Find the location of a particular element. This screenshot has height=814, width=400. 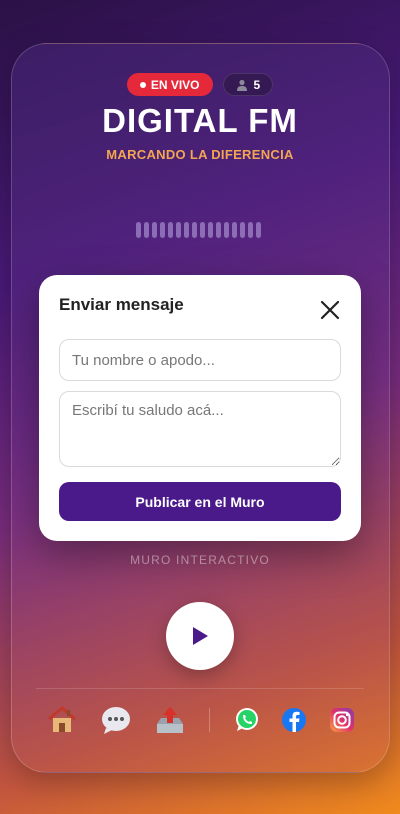

listeners-badge: 5 is located at coordinates (248, 84).